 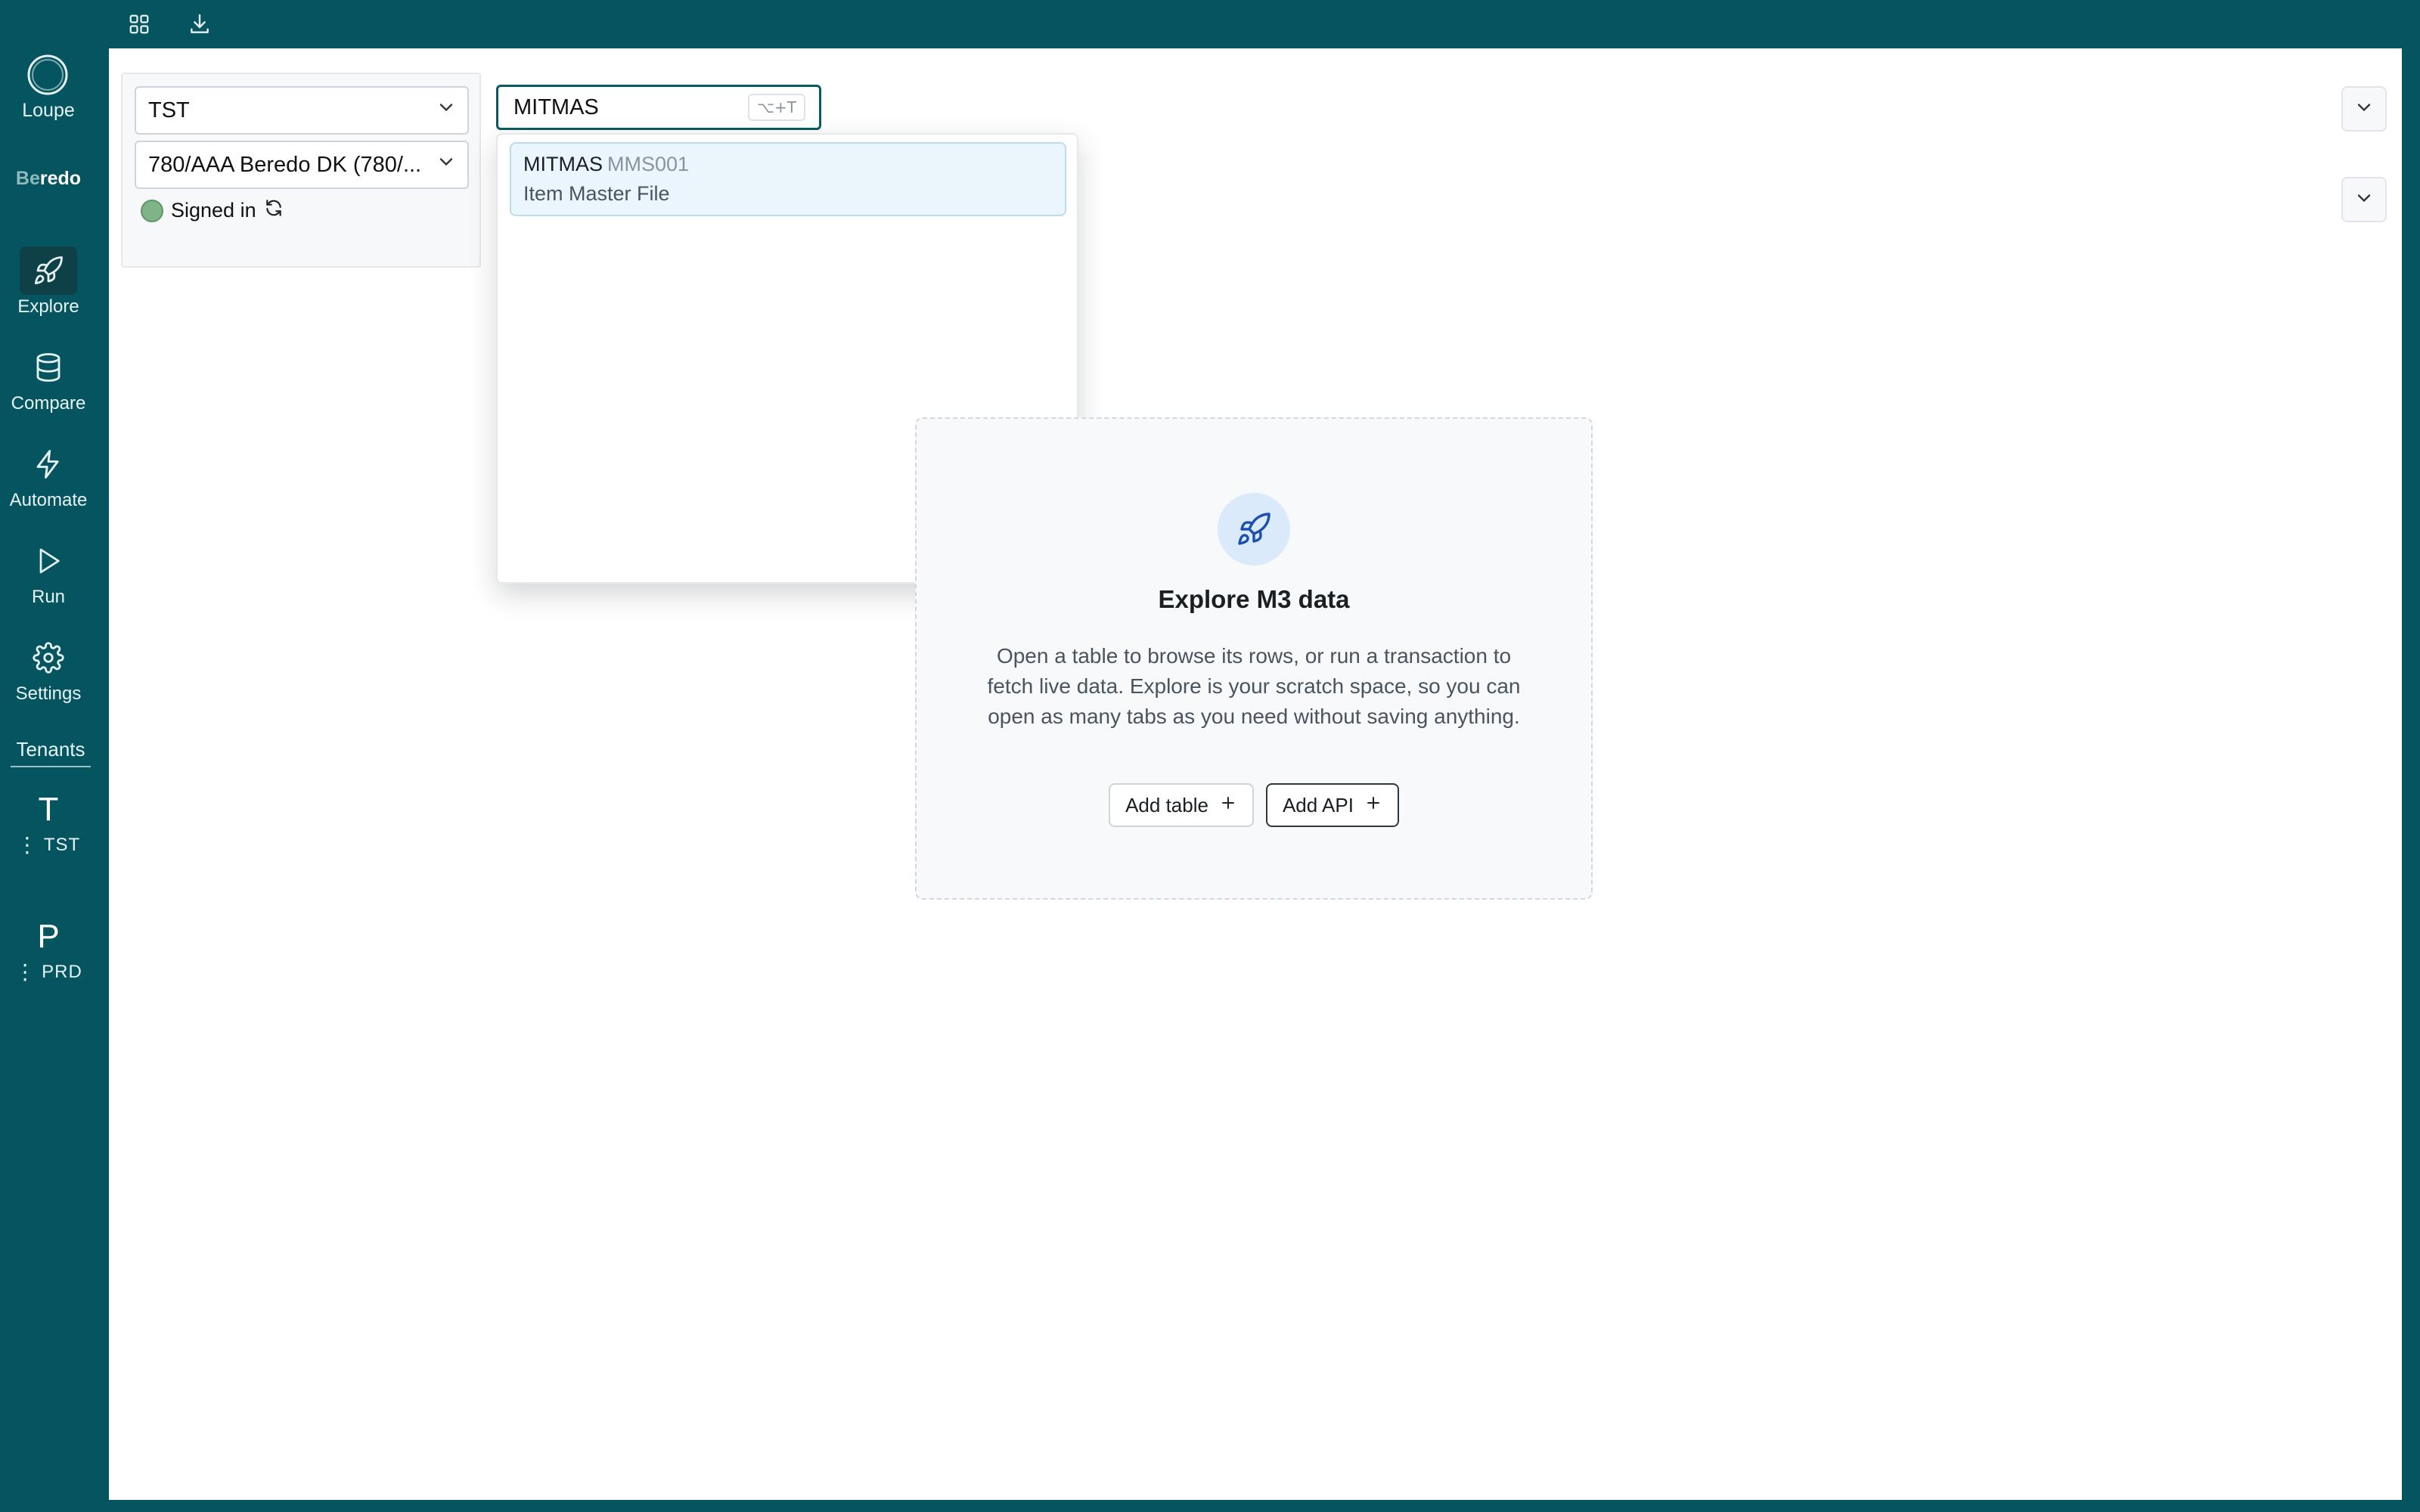 I want to click on tenant-prd: P ⋮ PRD, so click(x=48, y=951).